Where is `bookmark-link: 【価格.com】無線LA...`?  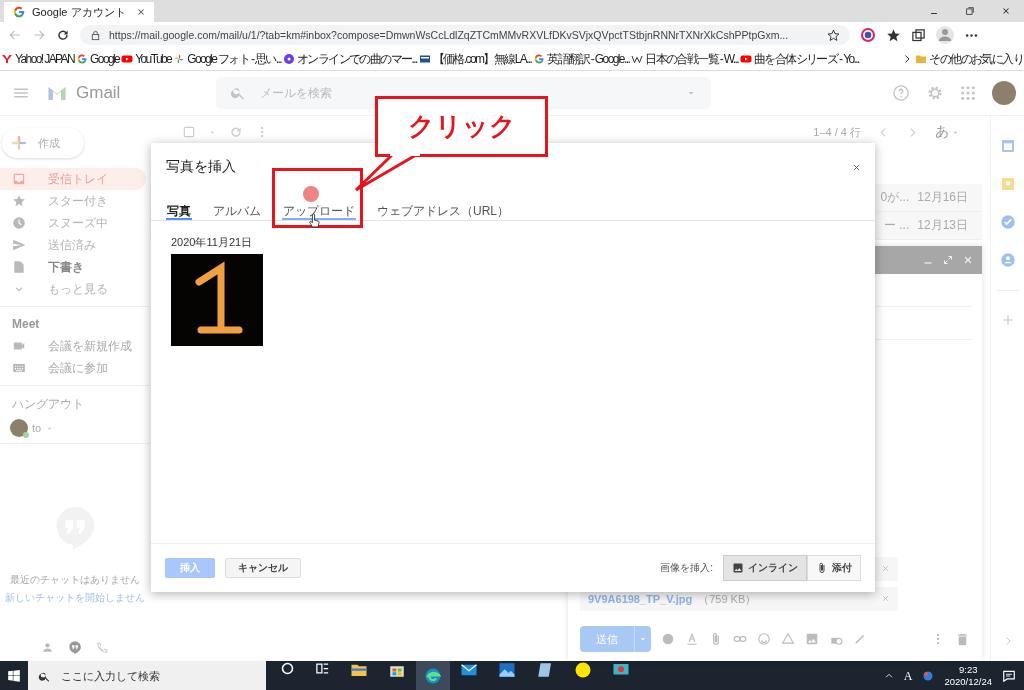 bookmark-link: 【価格.com】無線LA... is located at coordinates (482, 59).